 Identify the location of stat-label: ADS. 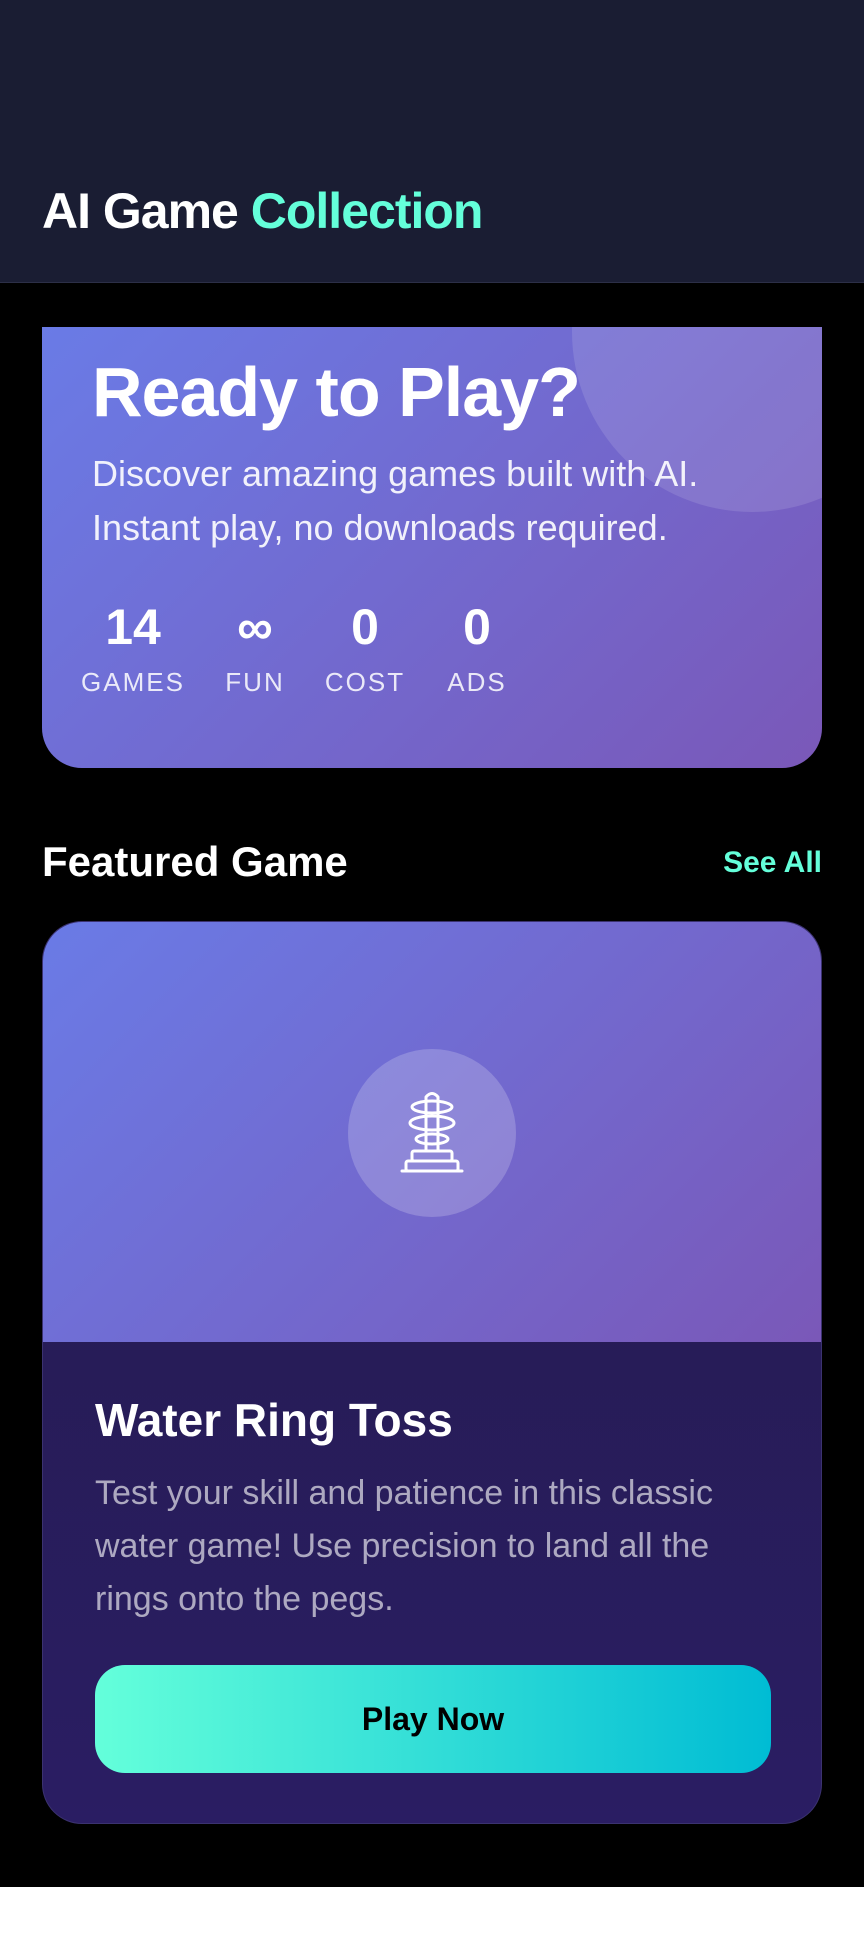
(477, 682).